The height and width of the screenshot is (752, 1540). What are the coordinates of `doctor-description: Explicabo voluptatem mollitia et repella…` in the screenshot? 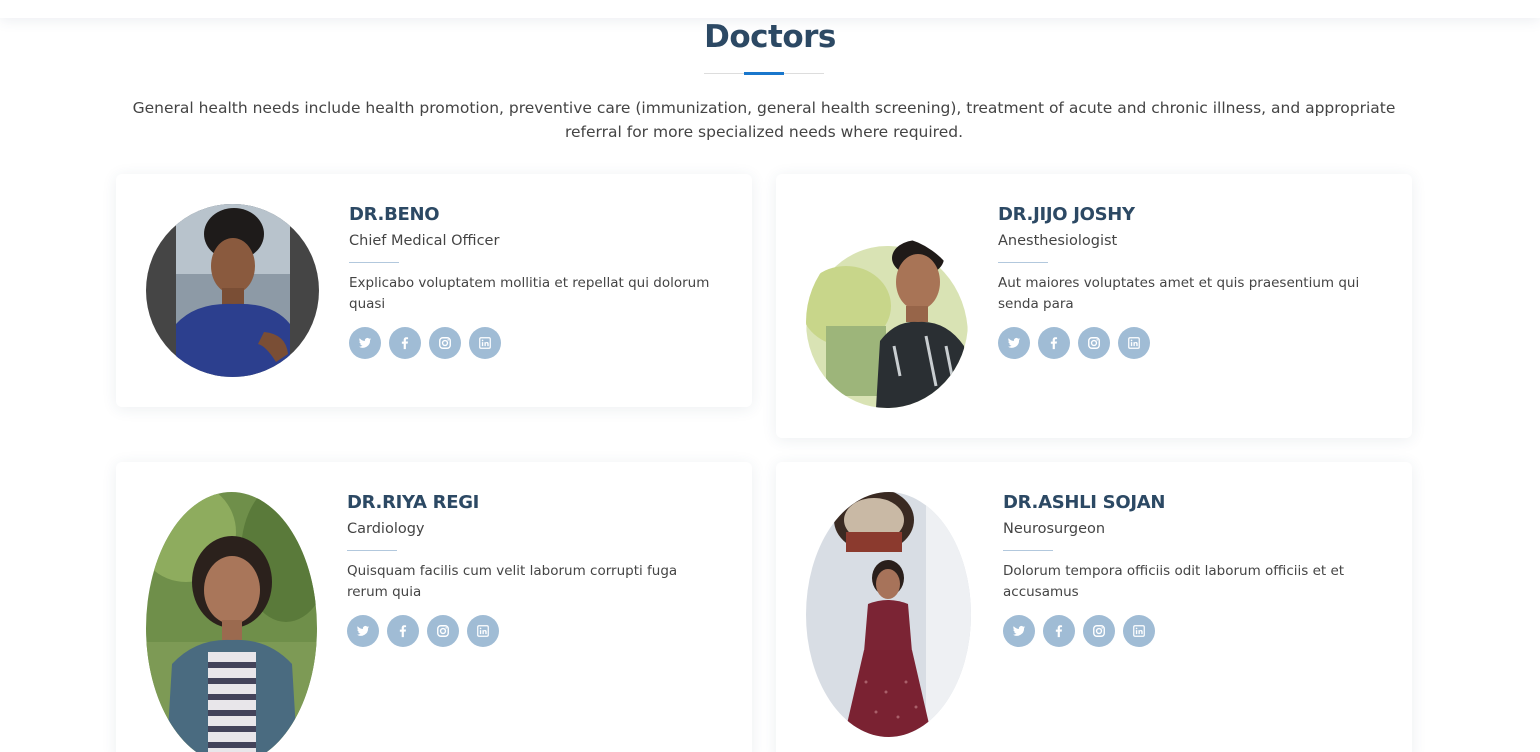 It's located at (529, 293).